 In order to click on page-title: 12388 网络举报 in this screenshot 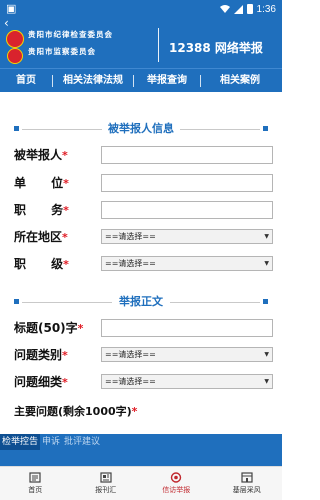, I will do `click(216, 48)`.